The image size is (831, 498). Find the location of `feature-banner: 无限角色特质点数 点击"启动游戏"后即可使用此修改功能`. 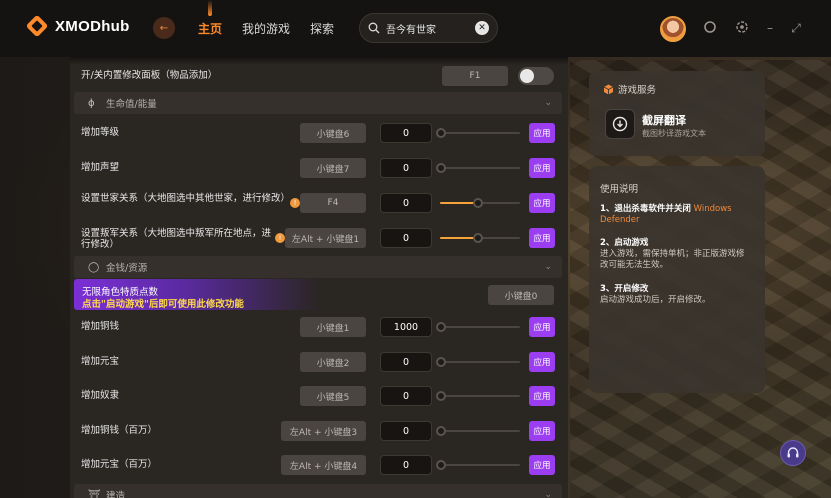

feature-banner: 无限角色特质点数 点击"启动游戏"后即可使用此修改功能 is located at coordinates (197, 294).